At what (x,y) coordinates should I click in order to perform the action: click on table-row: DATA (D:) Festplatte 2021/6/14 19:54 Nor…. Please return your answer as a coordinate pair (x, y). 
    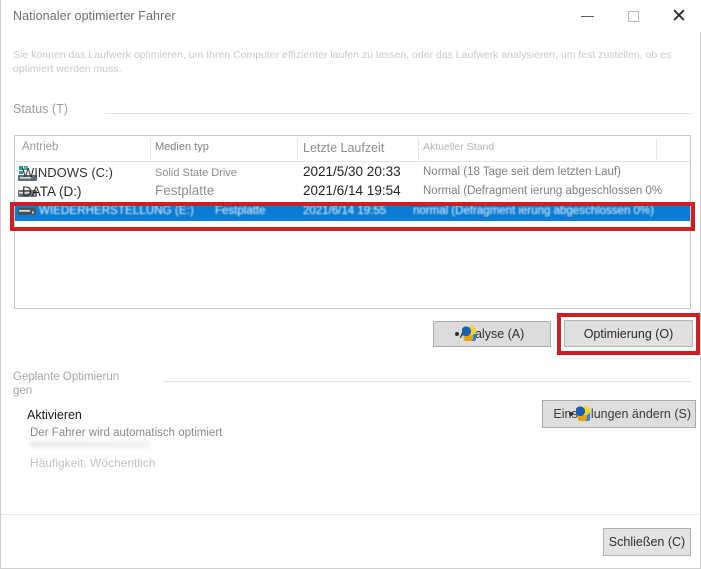
    Looking at the image, I should click on (352, 193).